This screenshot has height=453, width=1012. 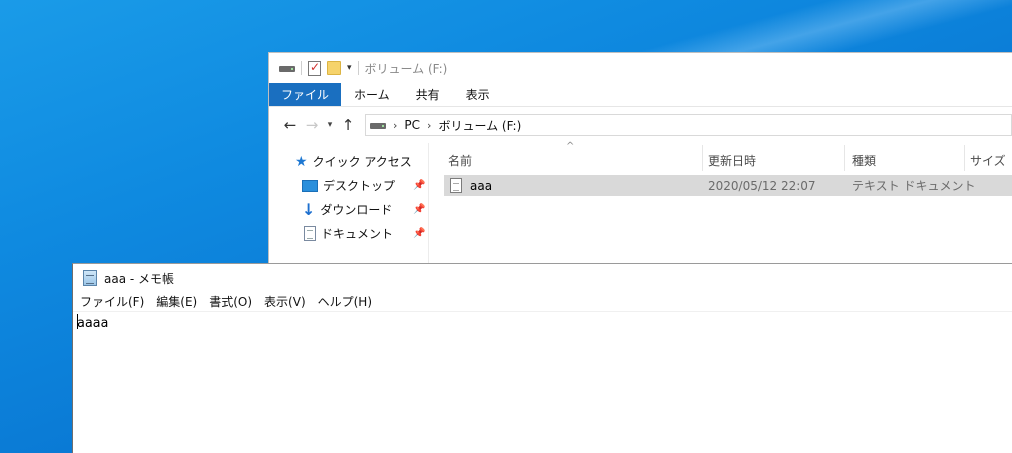 I want to click on notepad-menu-bar: ファイル(F) 編集(E) 書式(O) 表示(V) ヘルプ(H), so click(x=542, y=302).